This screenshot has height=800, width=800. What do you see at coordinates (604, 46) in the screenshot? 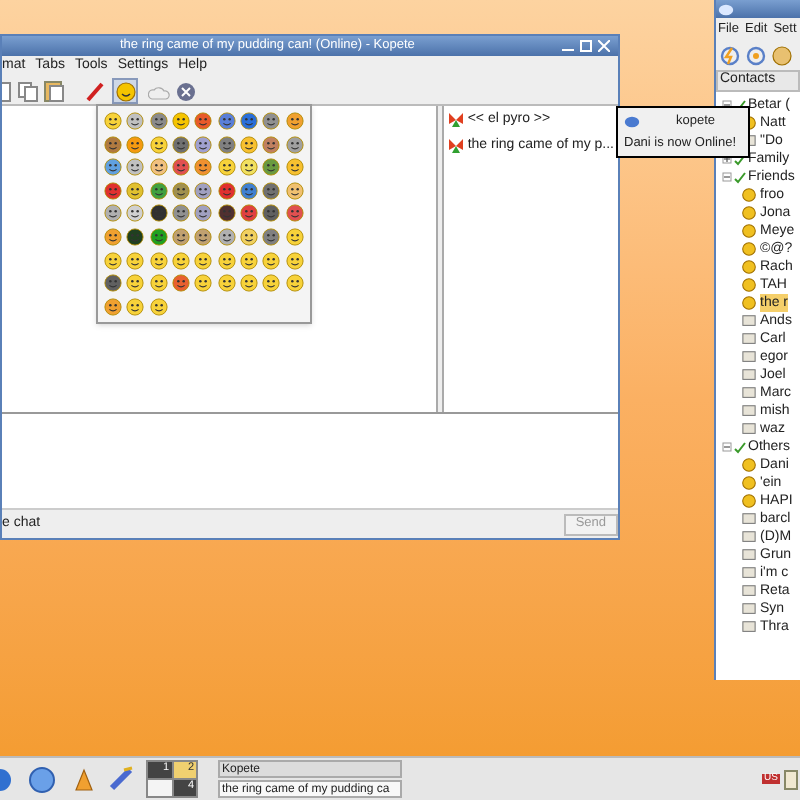
I see `close-icon` at bounding box center [604, 46].